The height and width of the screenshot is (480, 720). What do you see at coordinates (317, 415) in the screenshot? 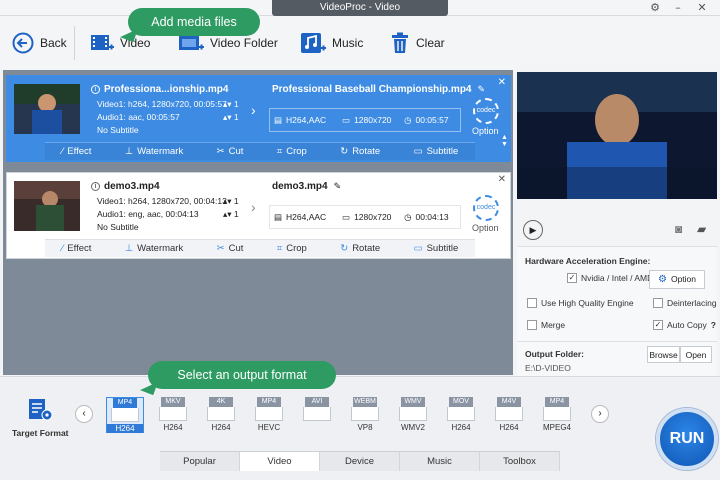
I see `format-item-4: AVI` at bounding box center [317, 415].